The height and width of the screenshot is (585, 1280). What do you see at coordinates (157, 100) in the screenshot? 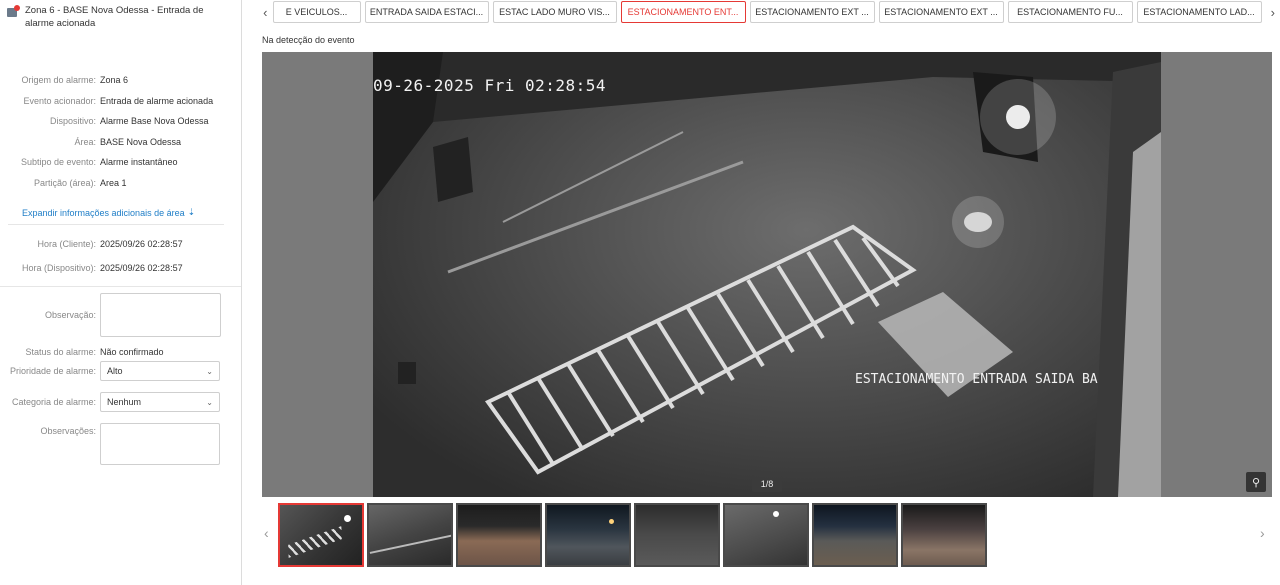
I see `info-value: Entrada de alarme acionada` at bounding box center [157, 100].